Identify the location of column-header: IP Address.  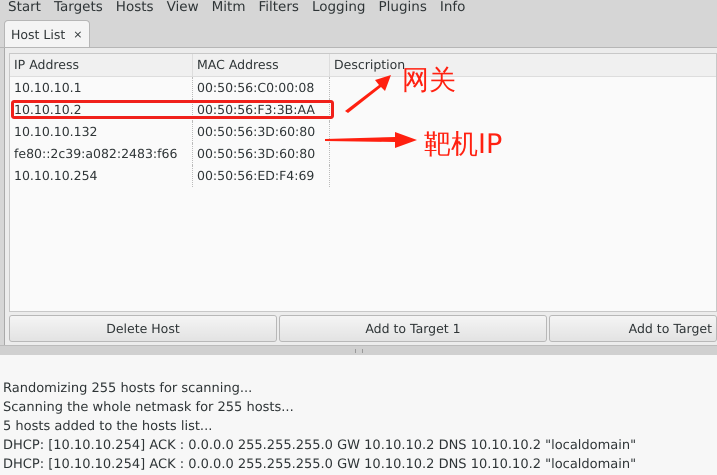
(101, 65).